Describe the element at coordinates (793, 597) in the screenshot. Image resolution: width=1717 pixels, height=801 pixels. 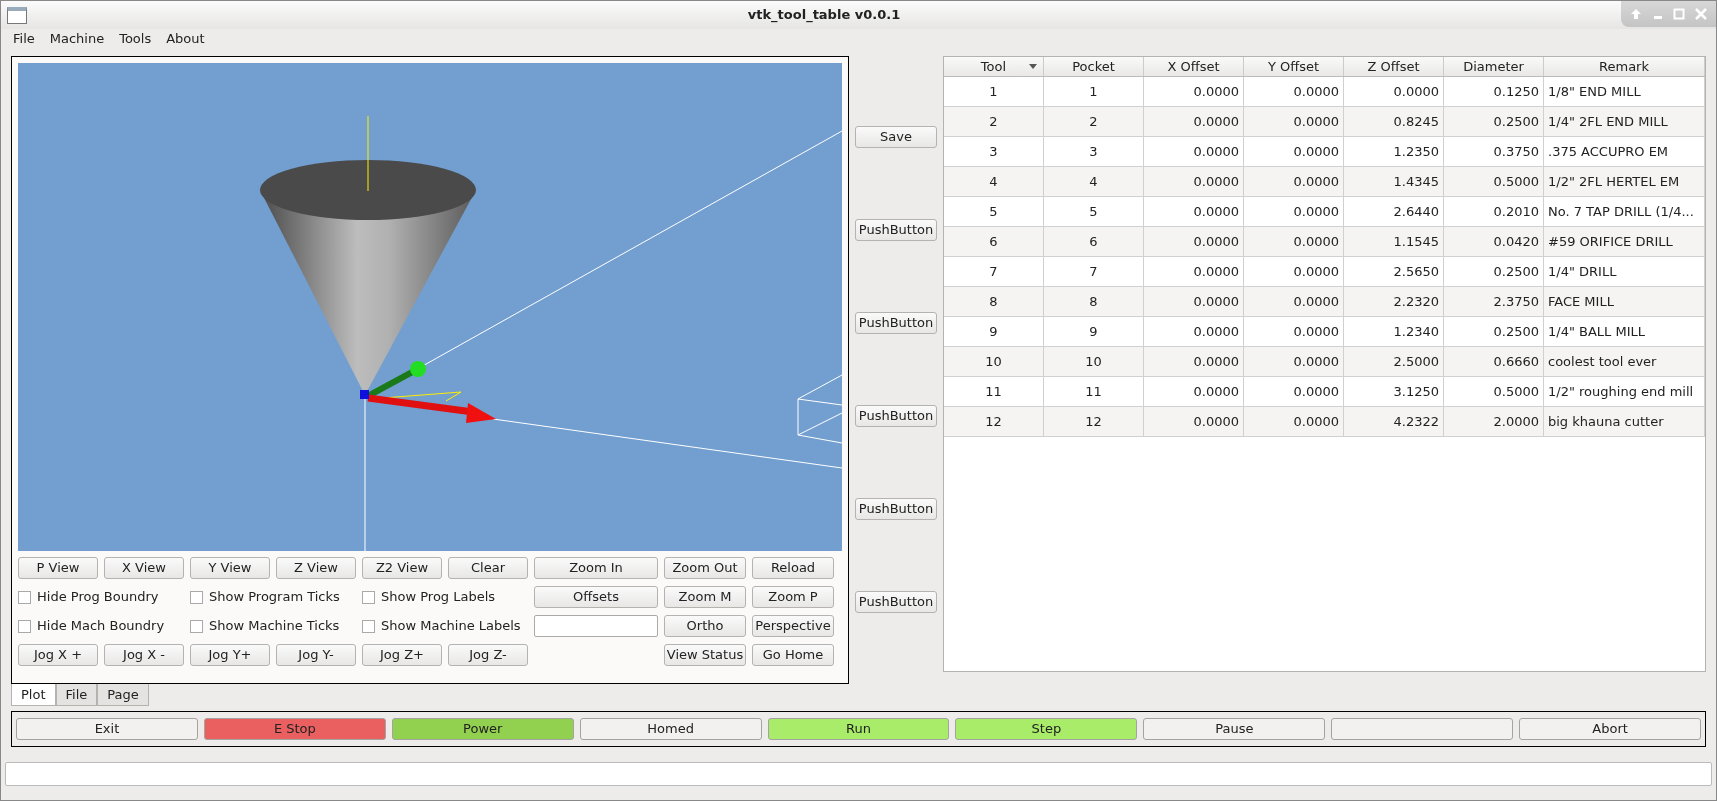
I see `push-button: Zoom P` at that location.